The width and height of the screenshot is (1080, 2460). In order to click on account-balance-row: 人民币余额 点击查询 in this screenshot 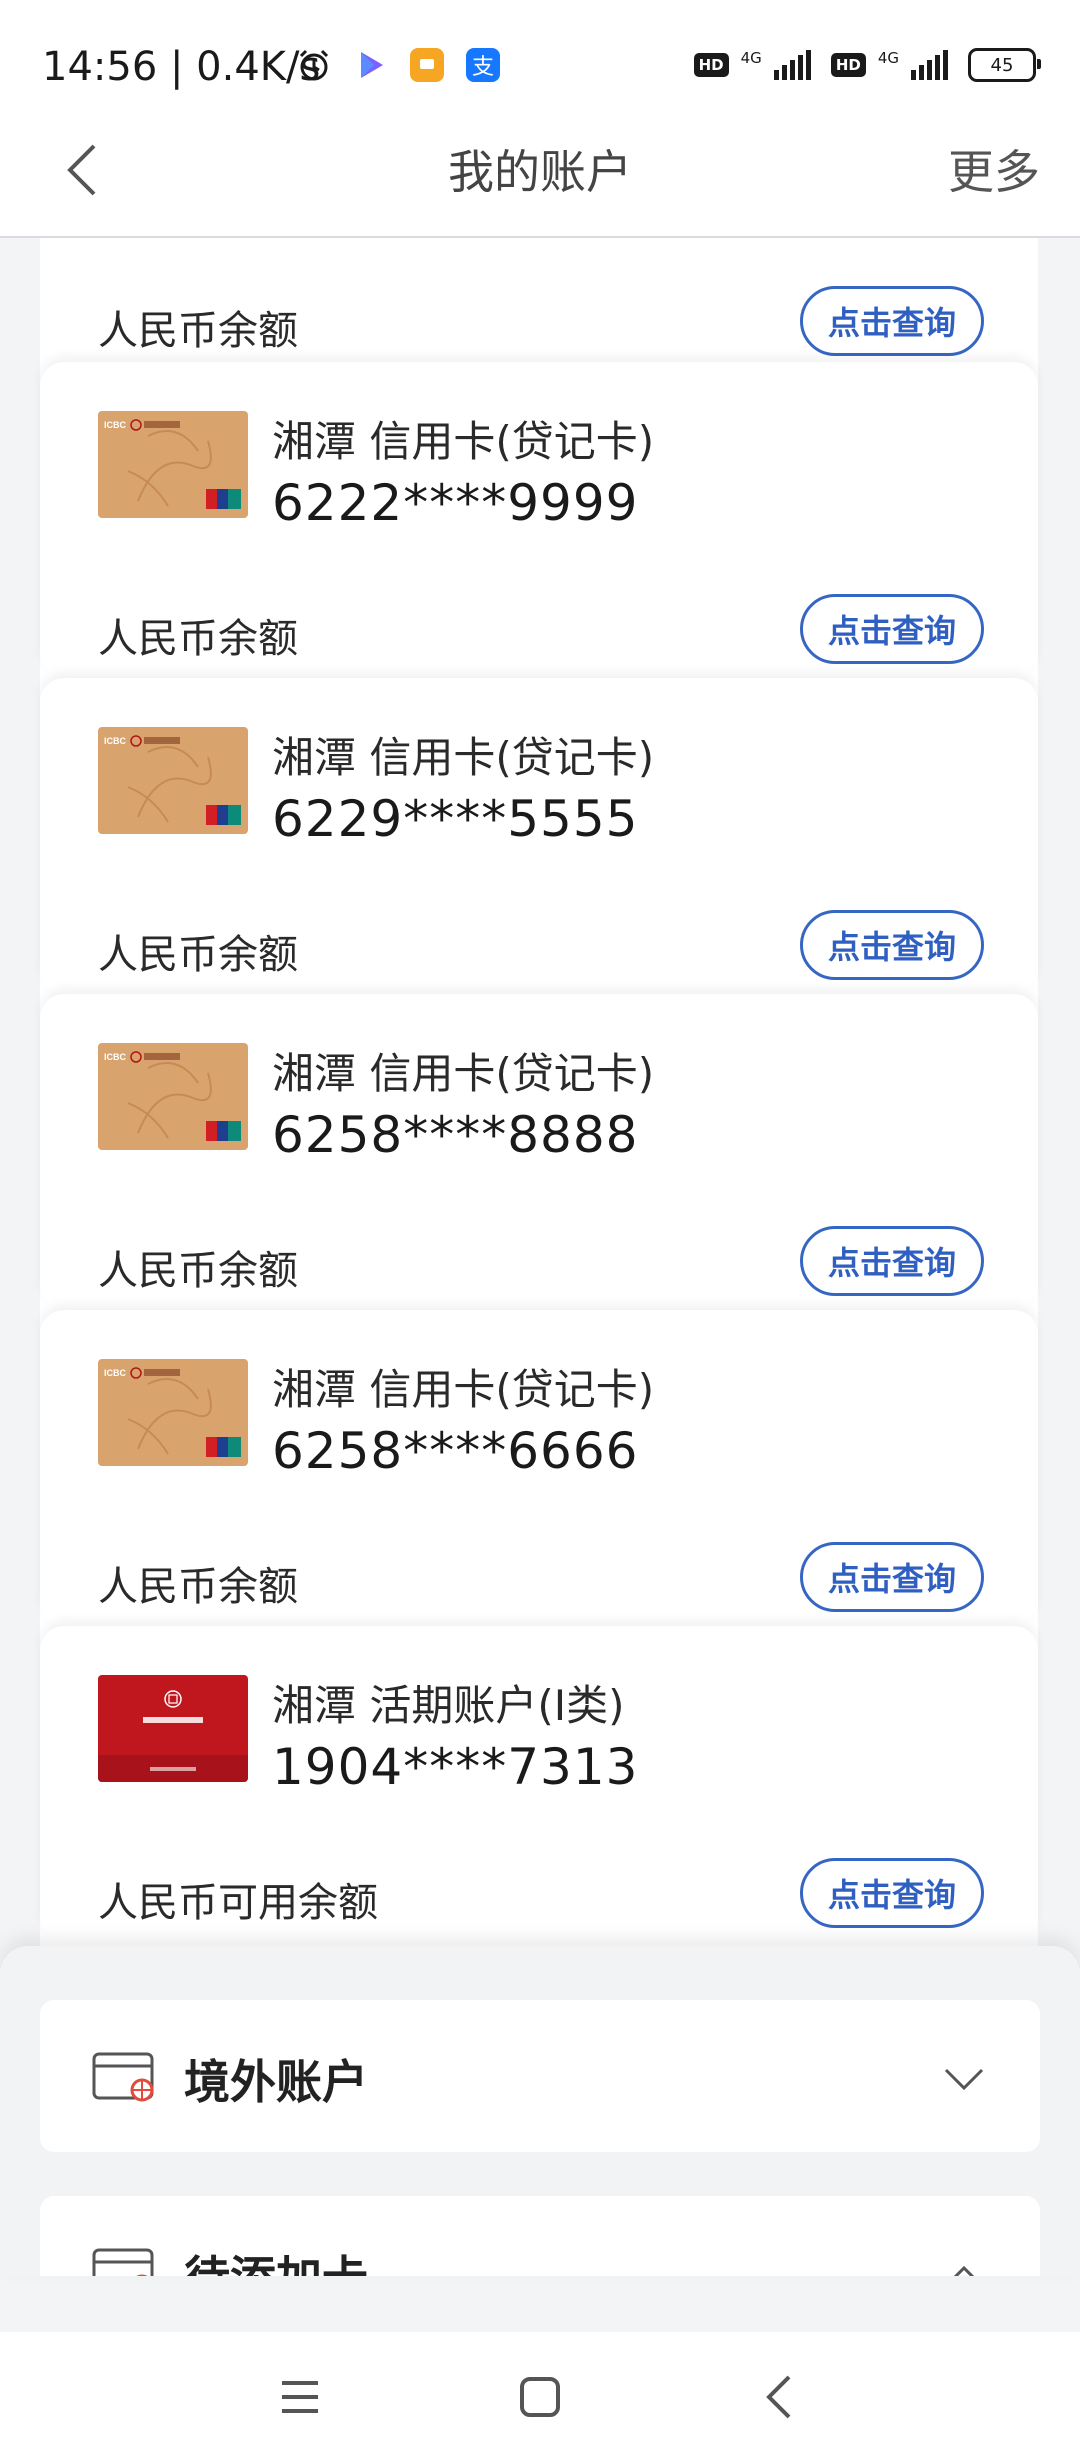, I will do `click(539, 300)`.